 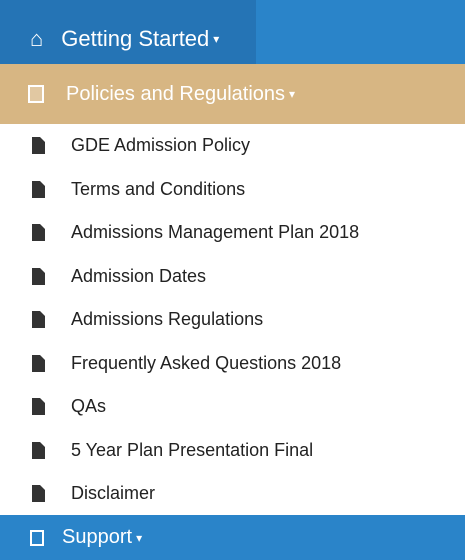 I want to click on menu-item-admission-dates: Admission Dates, so click(x=232, y=277).